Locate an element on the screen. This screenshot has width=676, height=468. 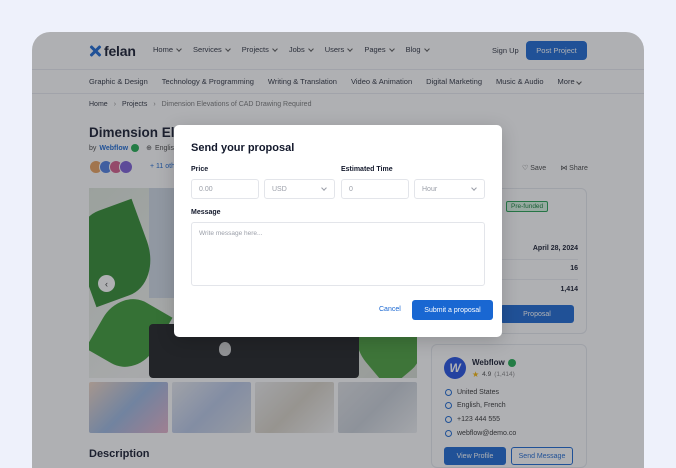
currency-select: USD is located at coordinates (299, 189).